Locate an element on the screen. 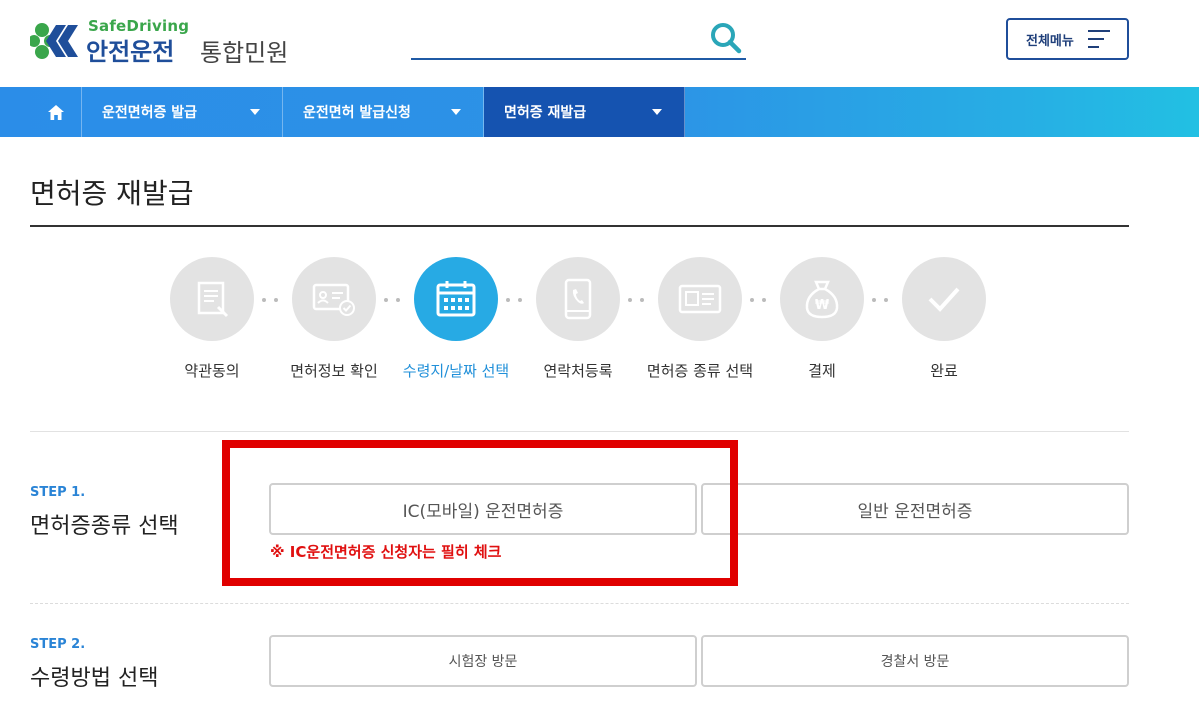 This screenshot has width=1199, height=719. progress-step-license-type: 면허증 종류 선택 is located at coordinates (700, 318).